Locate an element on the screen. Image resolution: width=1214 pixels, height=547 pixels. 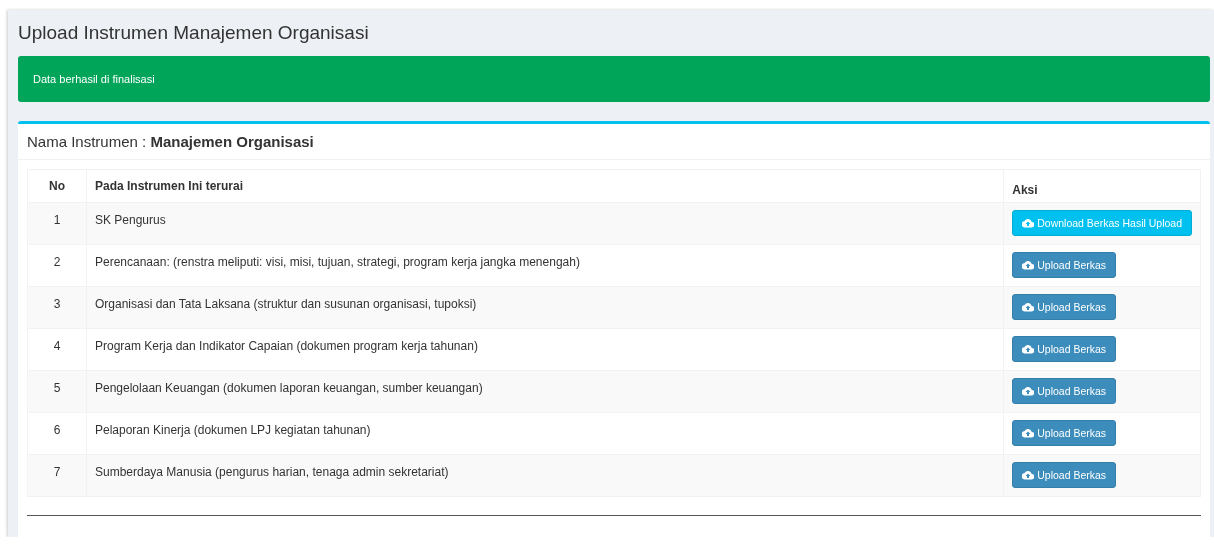
table-cell: Organisasi dan Tata Laksana (struktur dan susunan organisasi, tupoksi) is located at coordinates (545, 307).